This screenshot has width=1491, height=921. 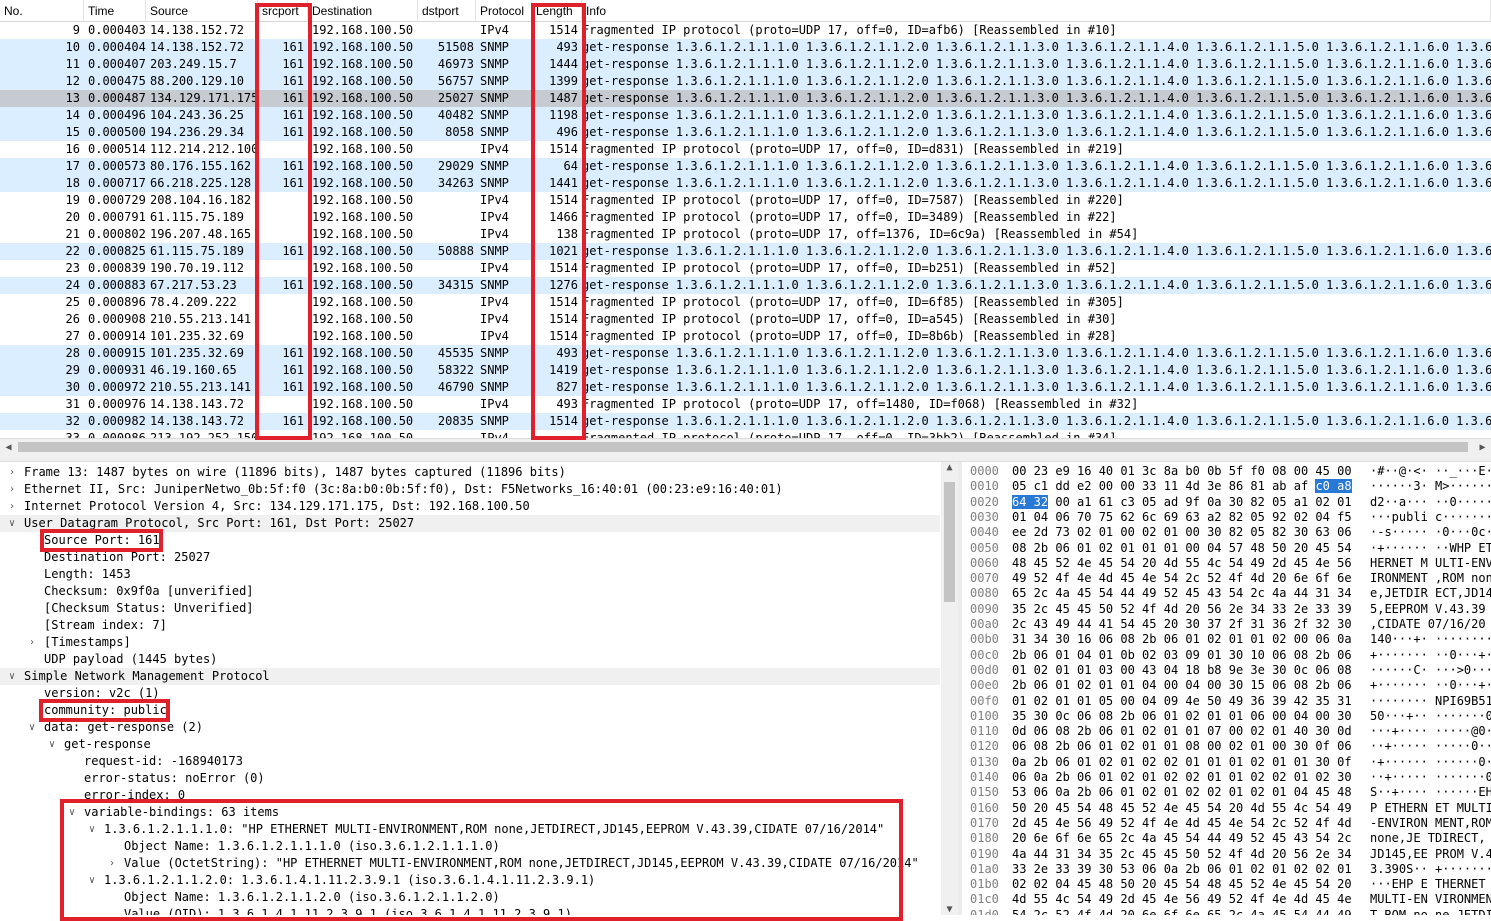 What do you see at coordinates (470, 659) in the screenshot?
I see `detail-tree-item: UDP payload (1445 bytes)` at bounding box center [470, 659].